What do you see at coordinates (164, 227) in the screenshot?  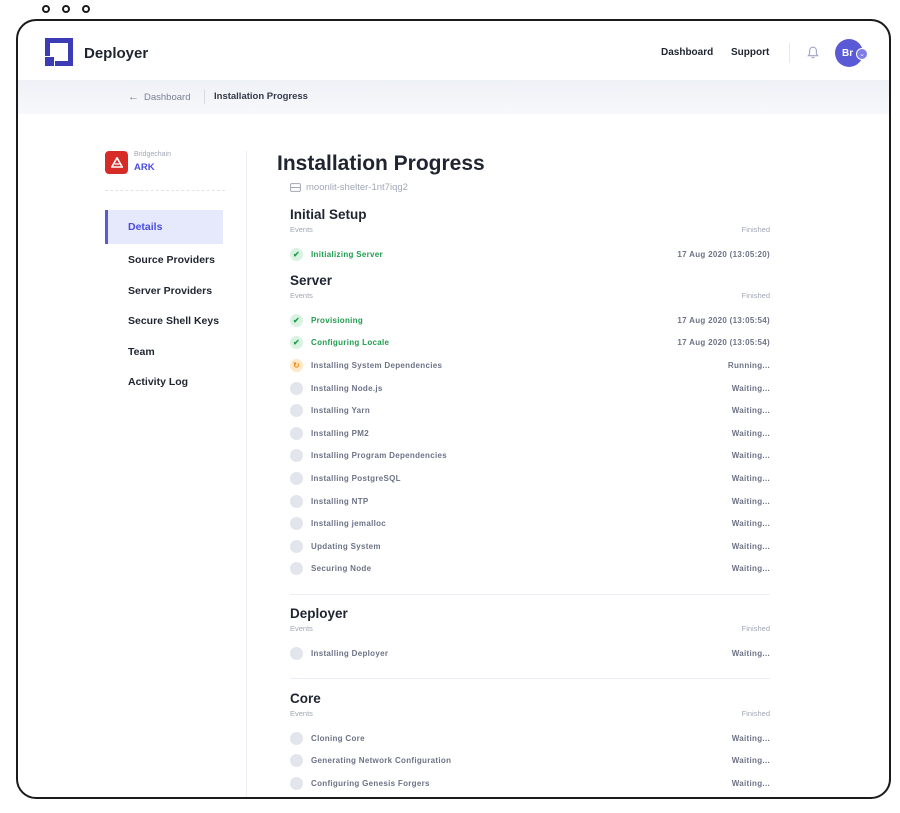 I see `sidebar-item-details: Details` at bounding box center [164, 227].